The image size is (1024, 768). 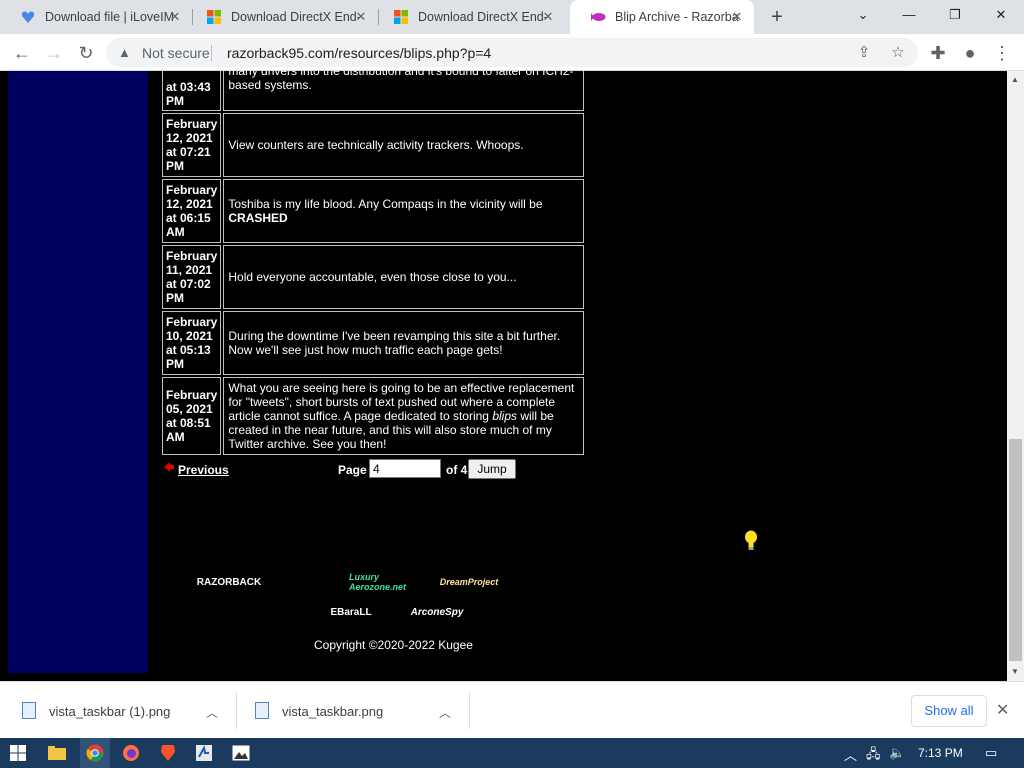 I want to click on blip-date: February 11, 2021 at 07:02 PM, so click(x=192, y=277).